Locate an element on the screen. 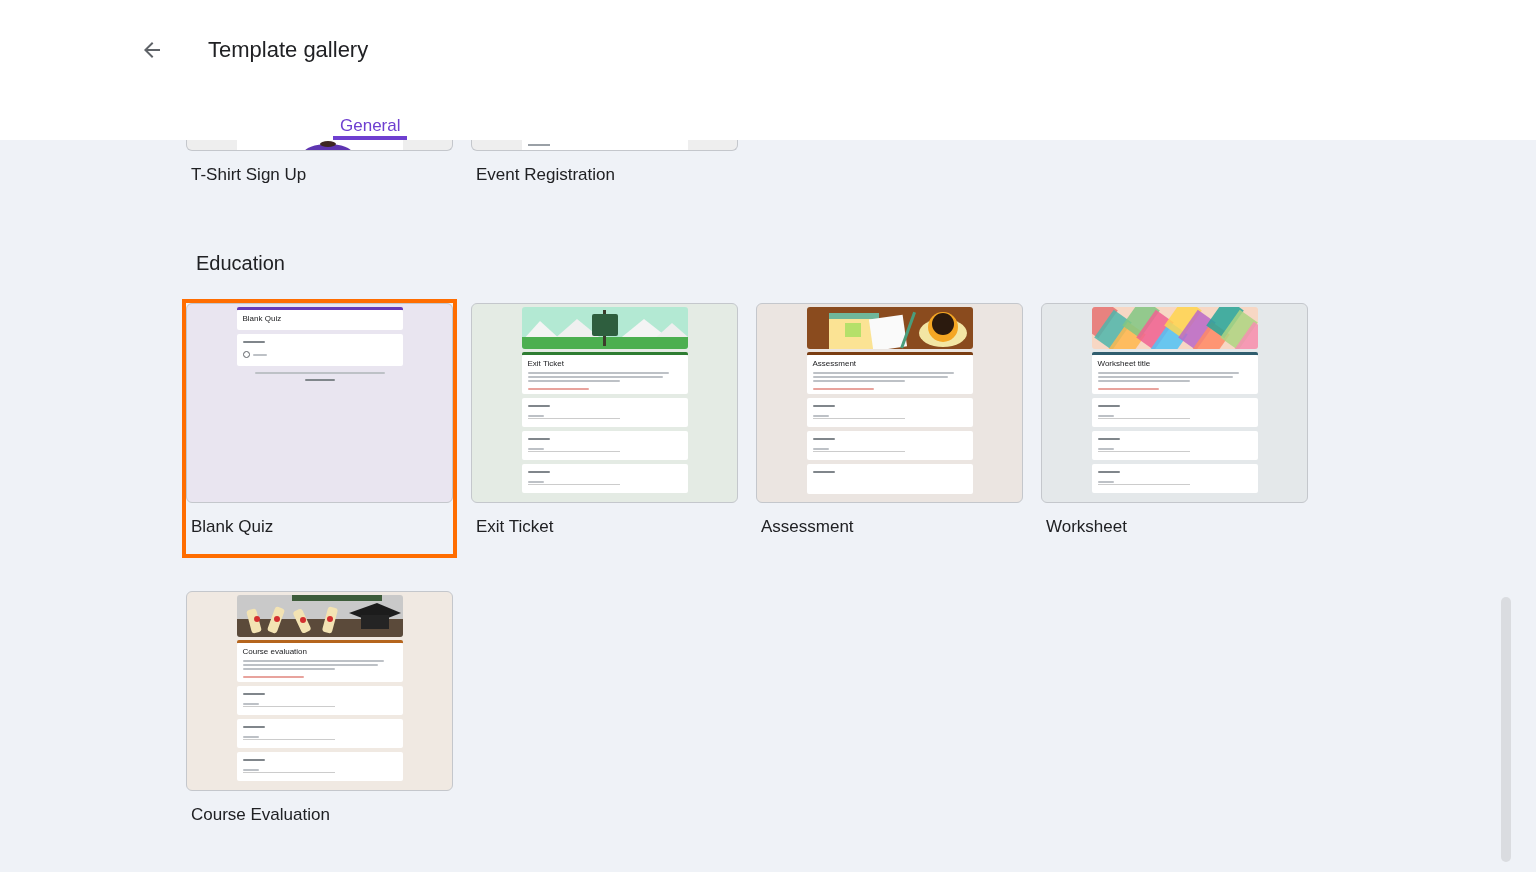 The height and width of the screenshot is (872, 1536). template-title: T-Shirt Sign Up is located at coordinates (249, 176).